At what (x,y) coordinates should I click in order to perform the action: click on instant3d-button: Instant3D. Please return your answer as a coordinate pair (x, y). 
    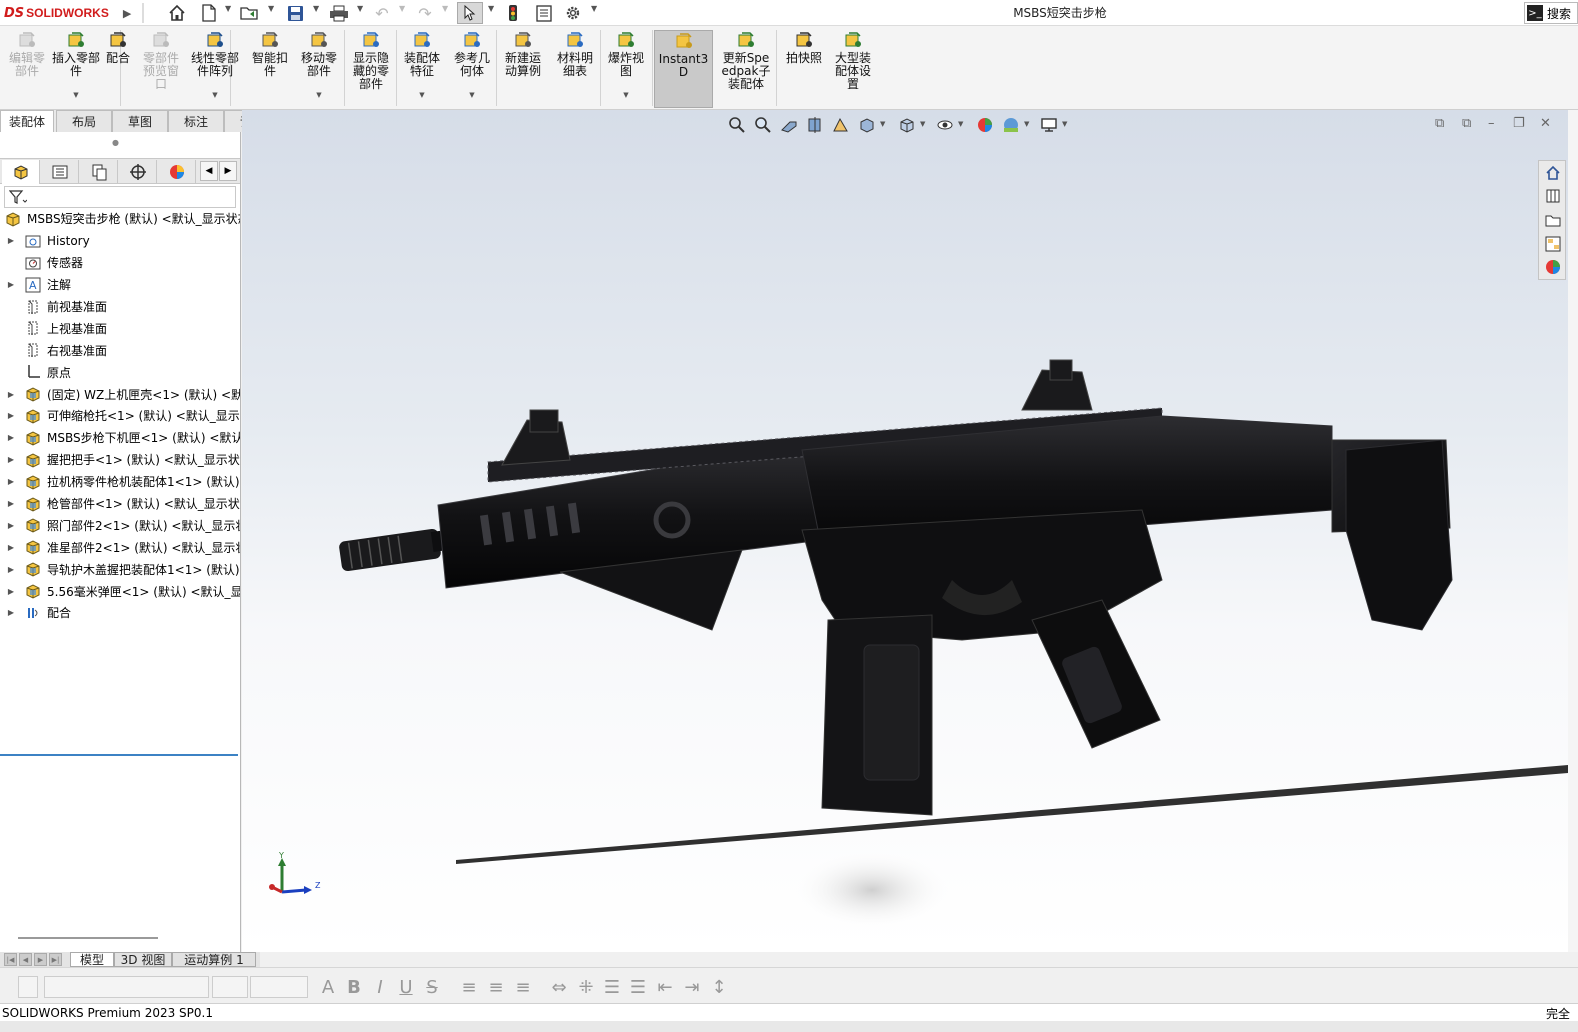
    Looking at the image, I should click on (683, 69).